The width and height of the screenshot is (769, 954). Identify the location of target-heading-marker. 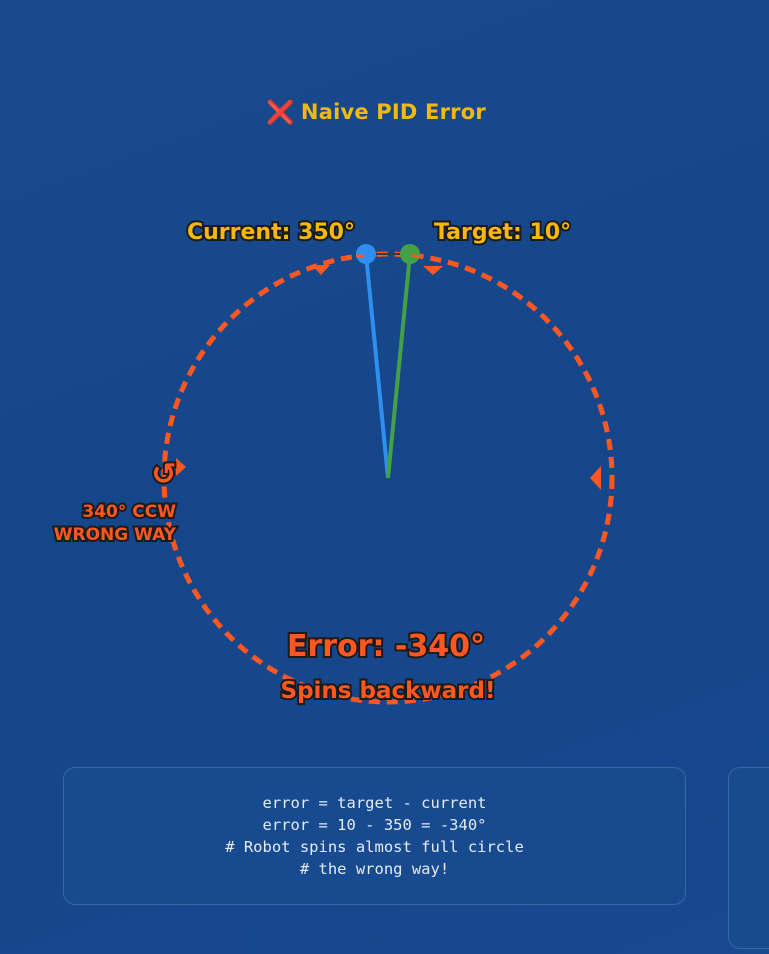
(410, 254).